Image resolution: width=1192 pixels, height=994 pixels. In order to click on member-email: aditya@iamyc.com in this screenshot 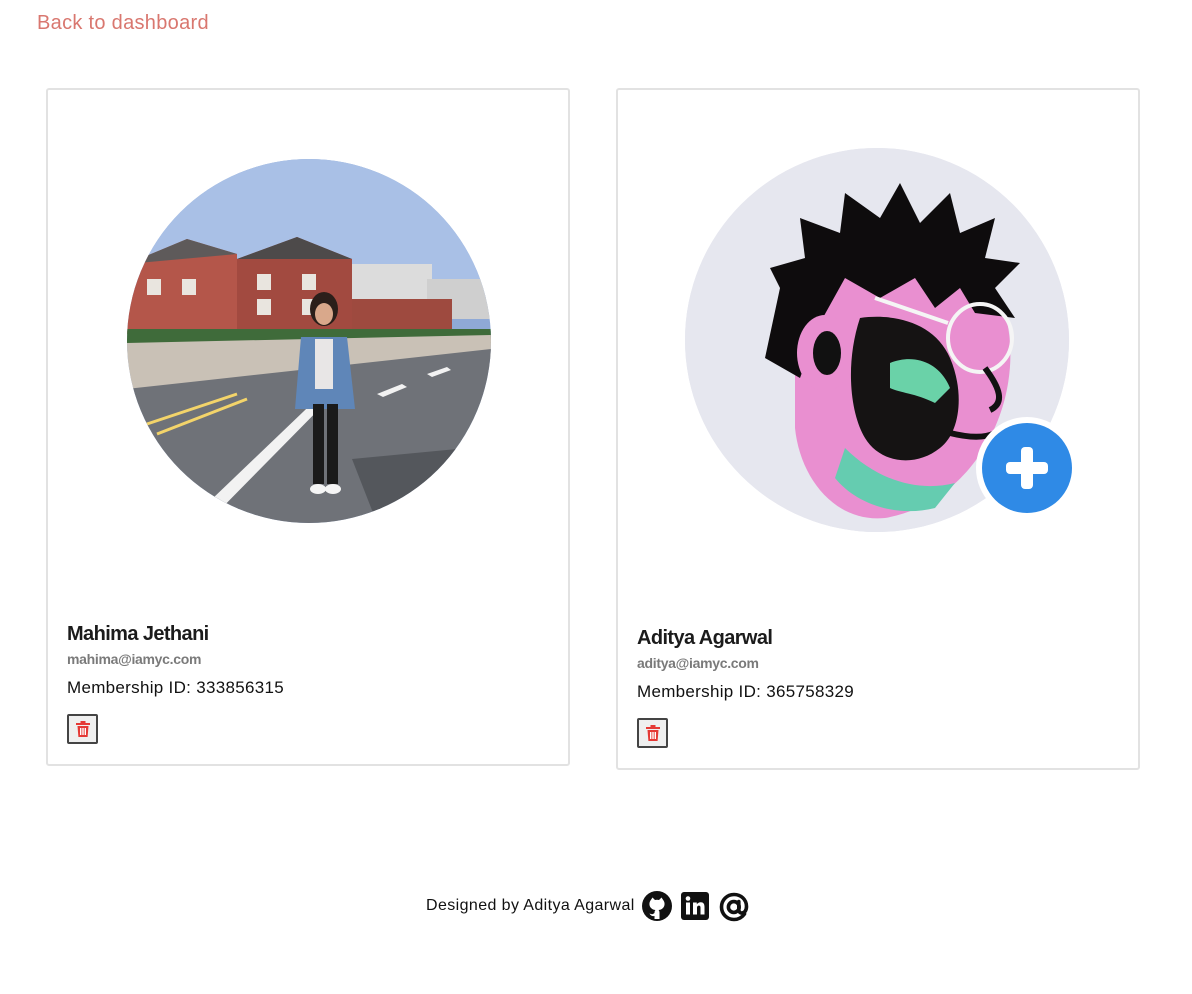, I will do `click(698, 663)`.